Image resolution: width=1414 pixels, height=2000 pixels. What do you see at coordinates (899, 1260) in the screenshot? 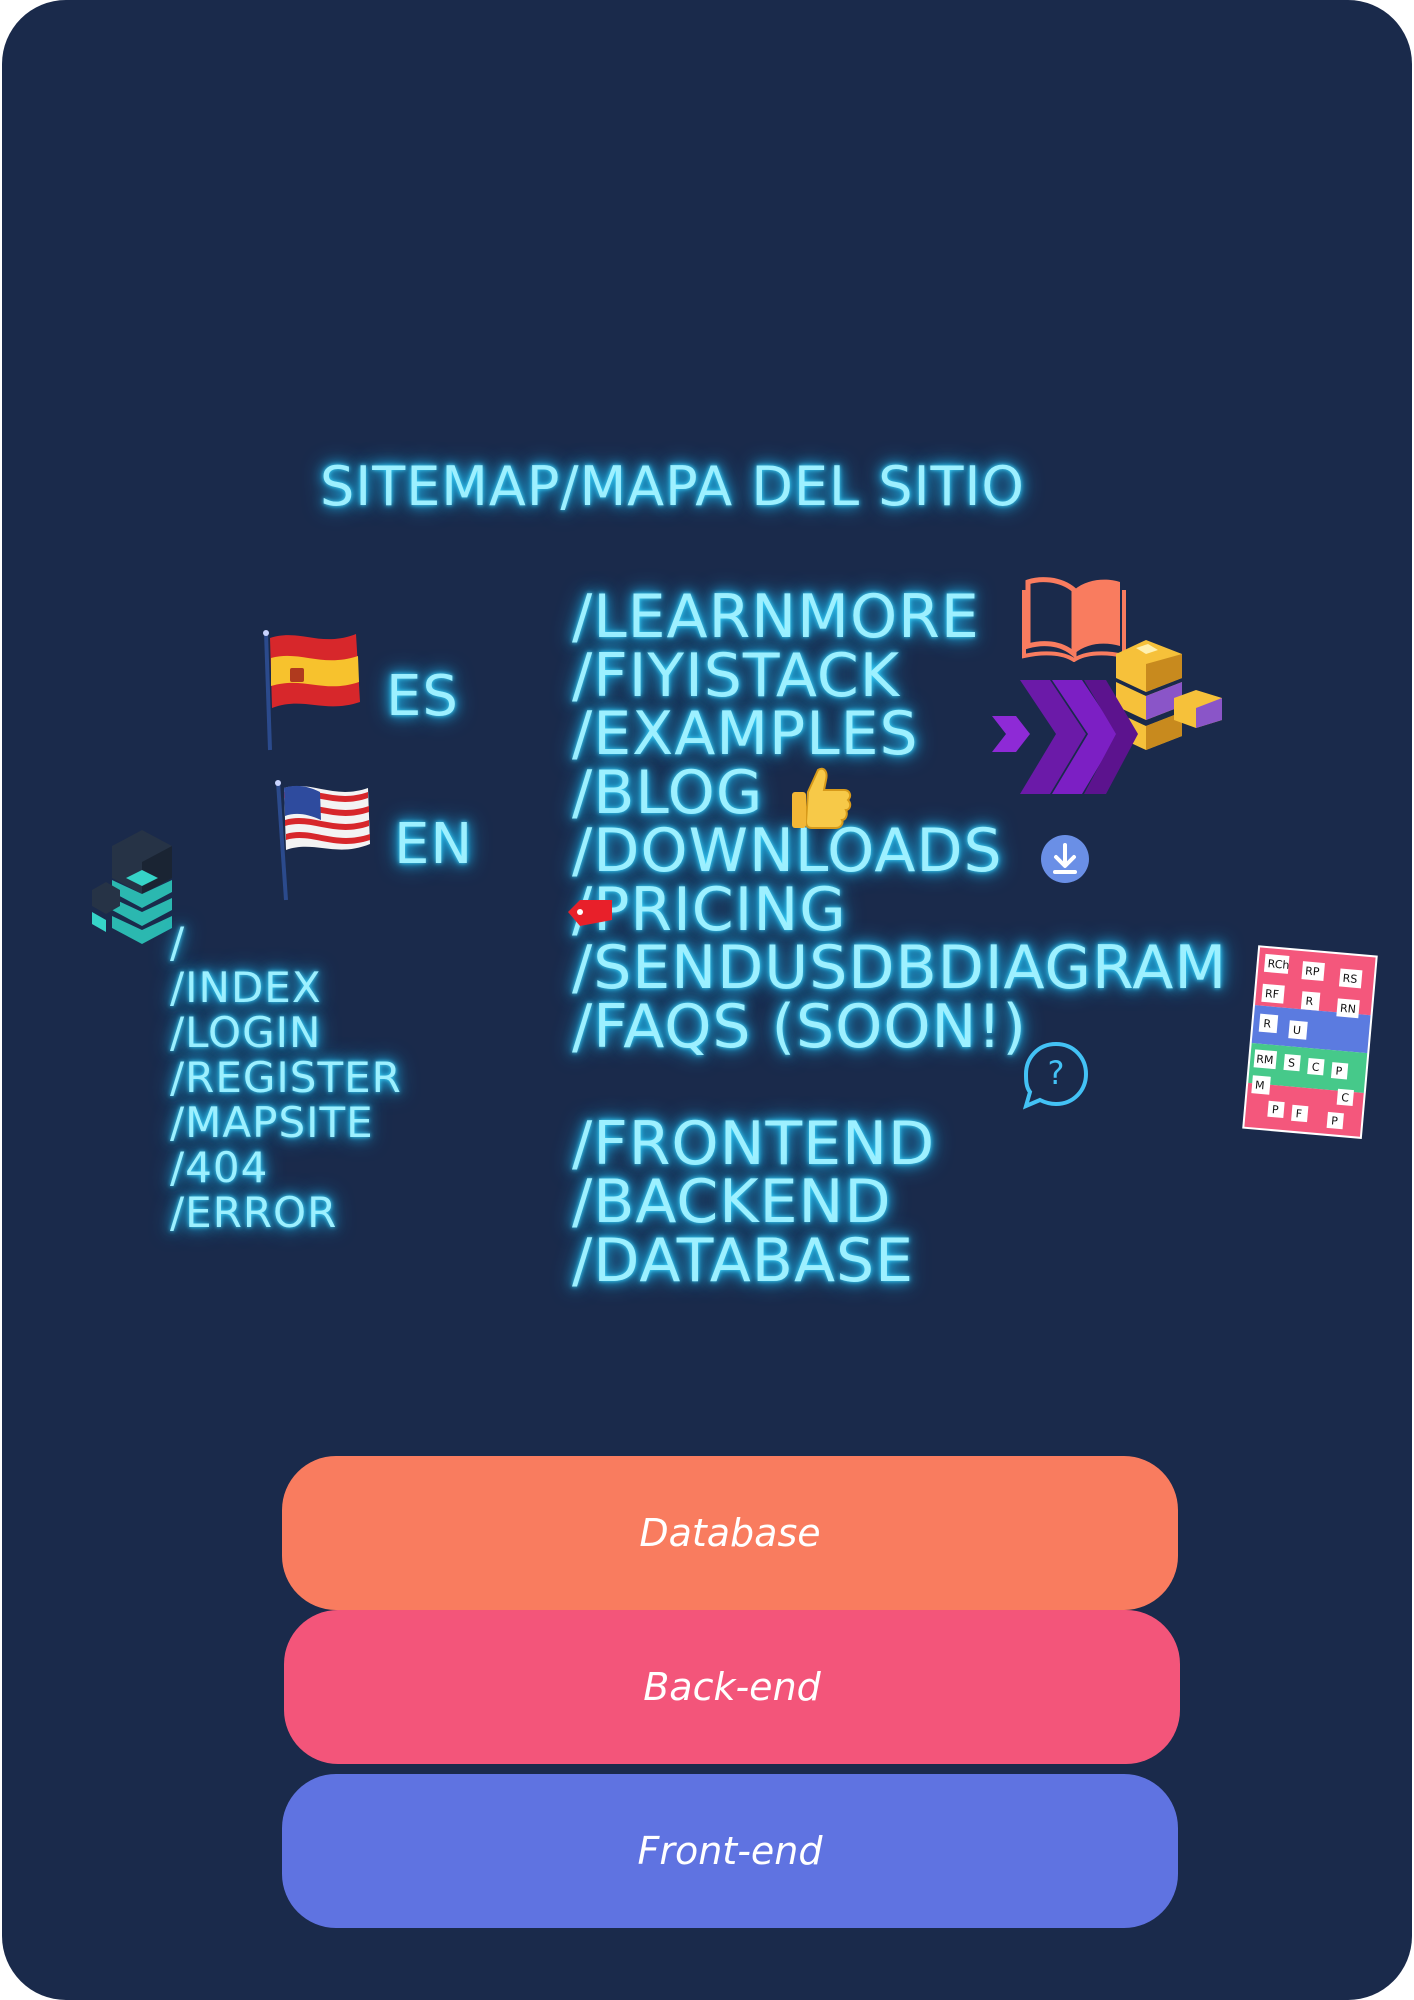
I see `route-database: /DATABASE` at bounding box center [899, 1260].